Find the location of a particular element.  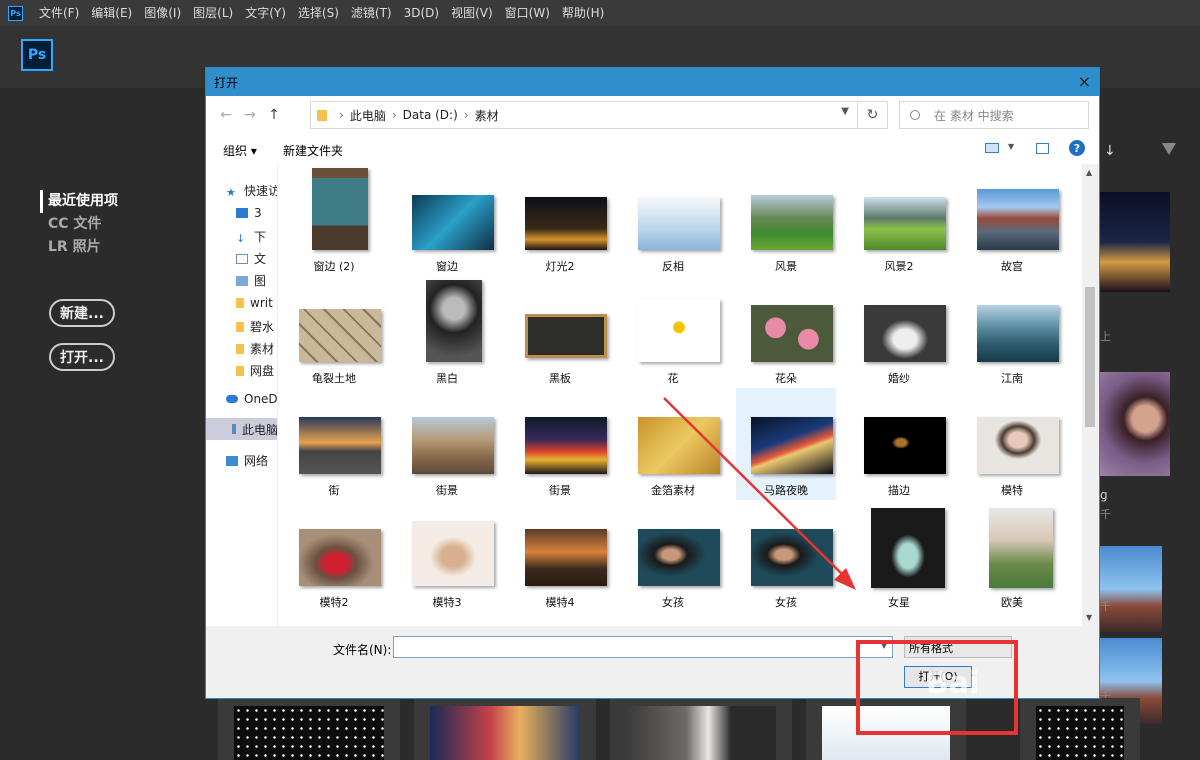

file-name: 反相 is located at coordinates (673, 266).